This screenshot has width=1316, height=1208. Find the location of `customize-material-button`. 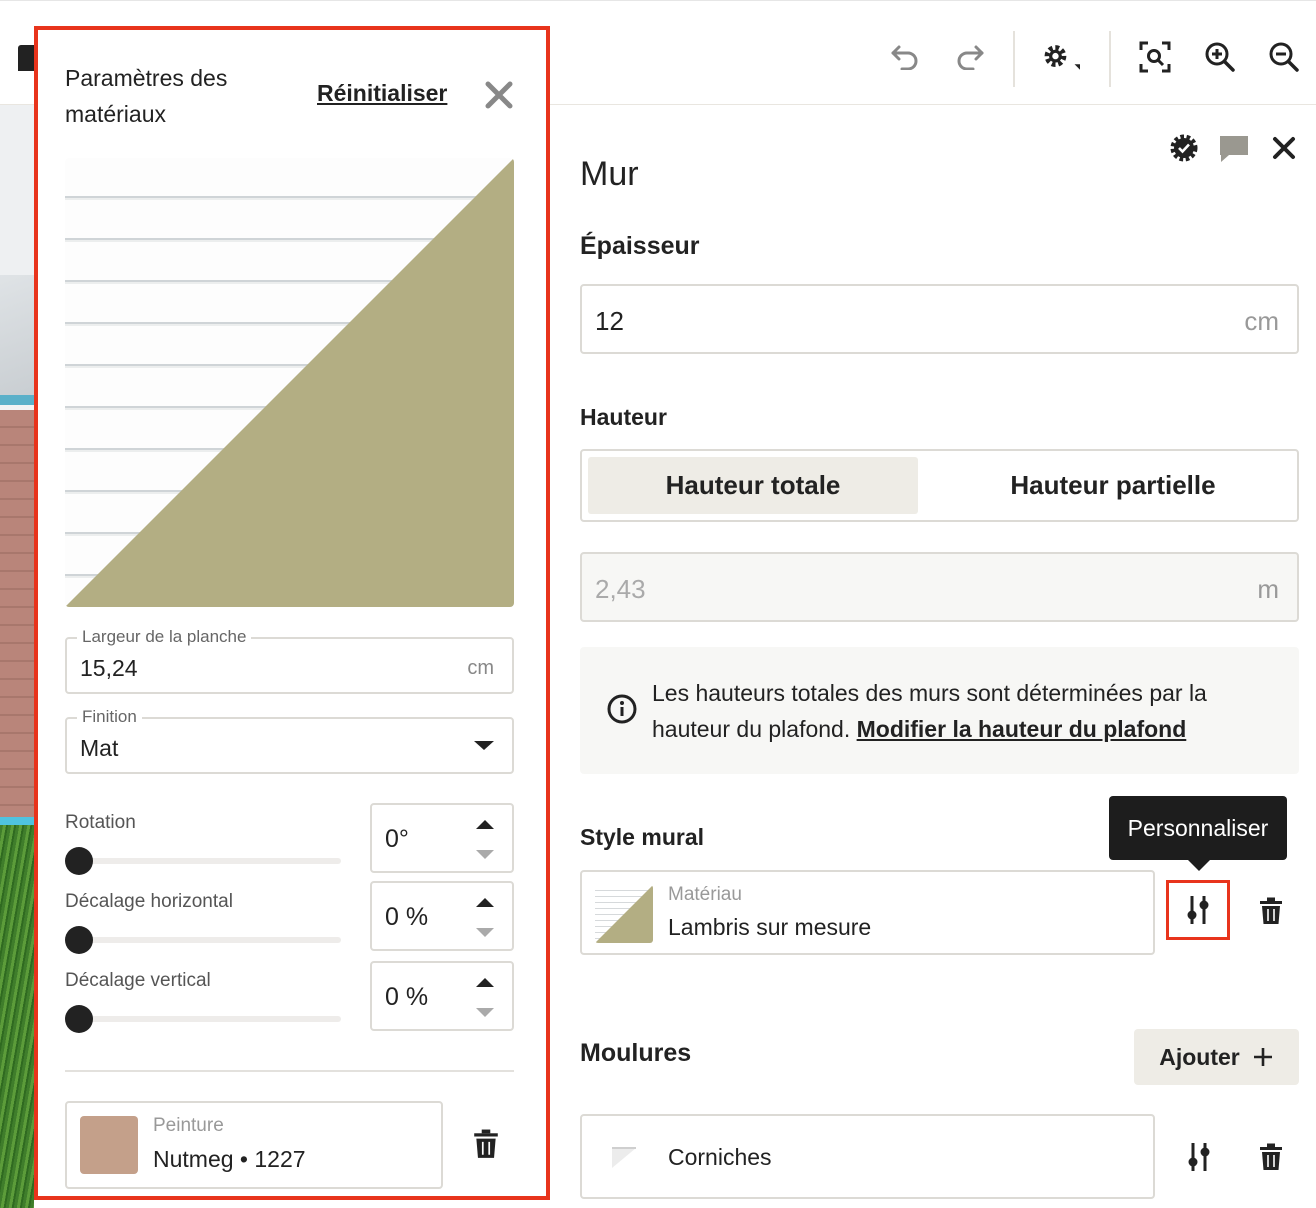

customize-material-button is located at coordinates (1198, 910).